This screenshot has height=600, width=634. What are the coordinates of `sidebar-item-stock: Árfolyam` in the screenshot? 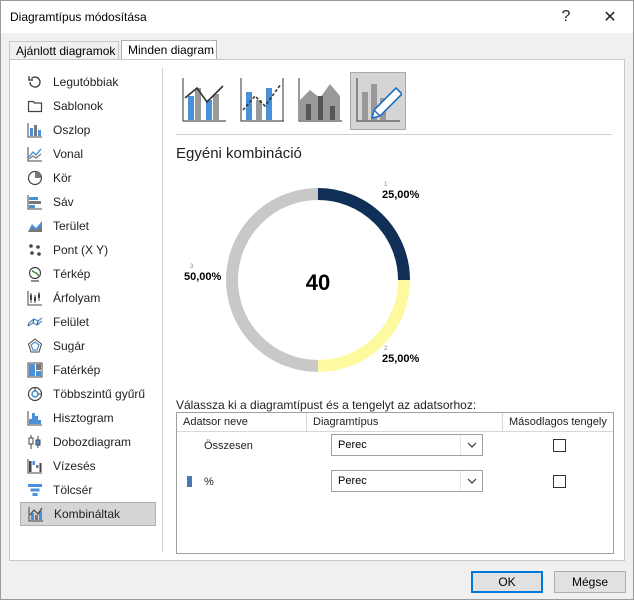 It's located at (88, 298).